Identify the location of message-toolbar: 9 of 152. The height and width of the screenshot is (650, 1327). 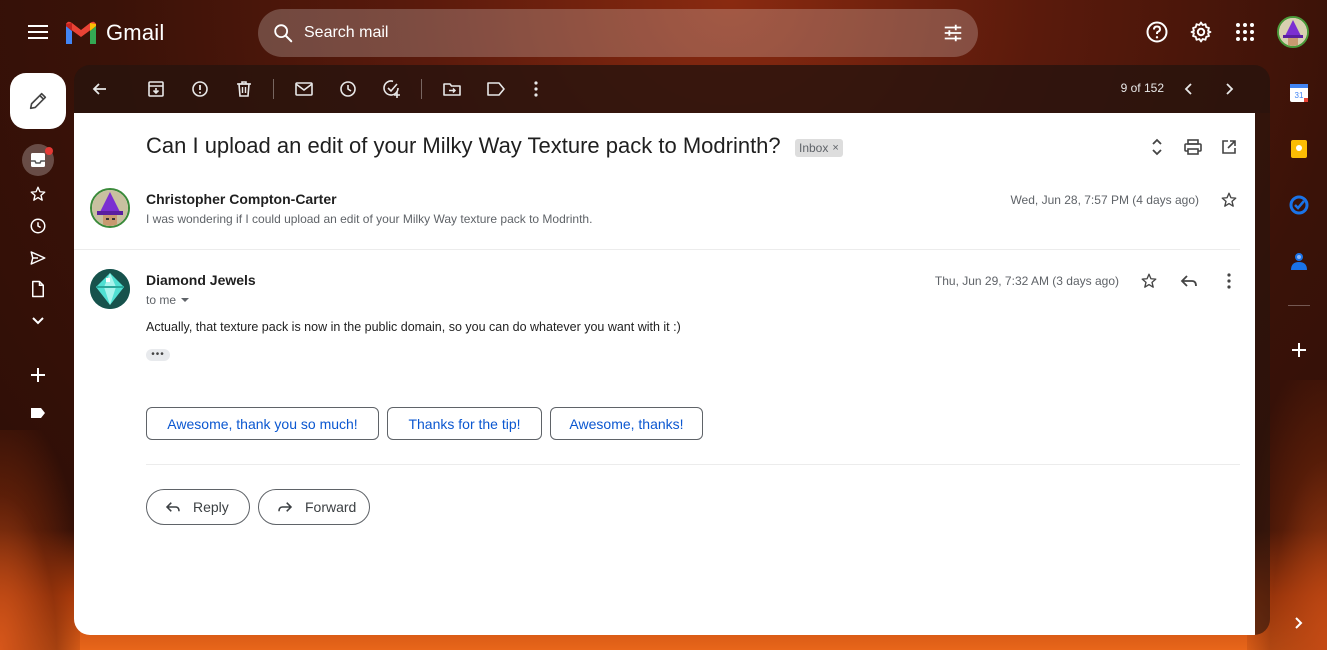
(672, 89).